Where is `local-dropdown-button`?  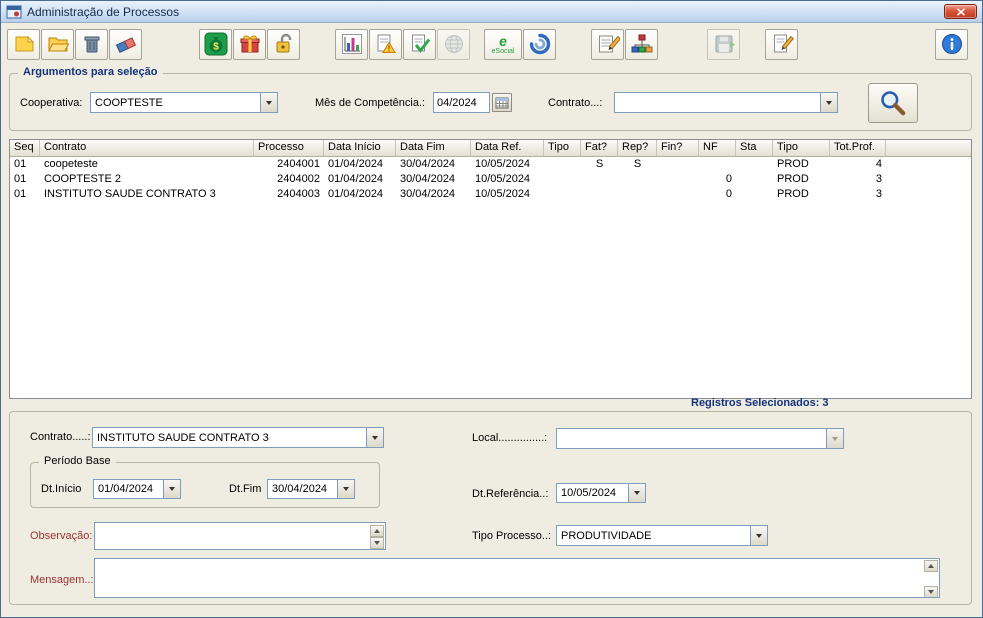
local-dropdown-button is located at coordinates (834, 438).